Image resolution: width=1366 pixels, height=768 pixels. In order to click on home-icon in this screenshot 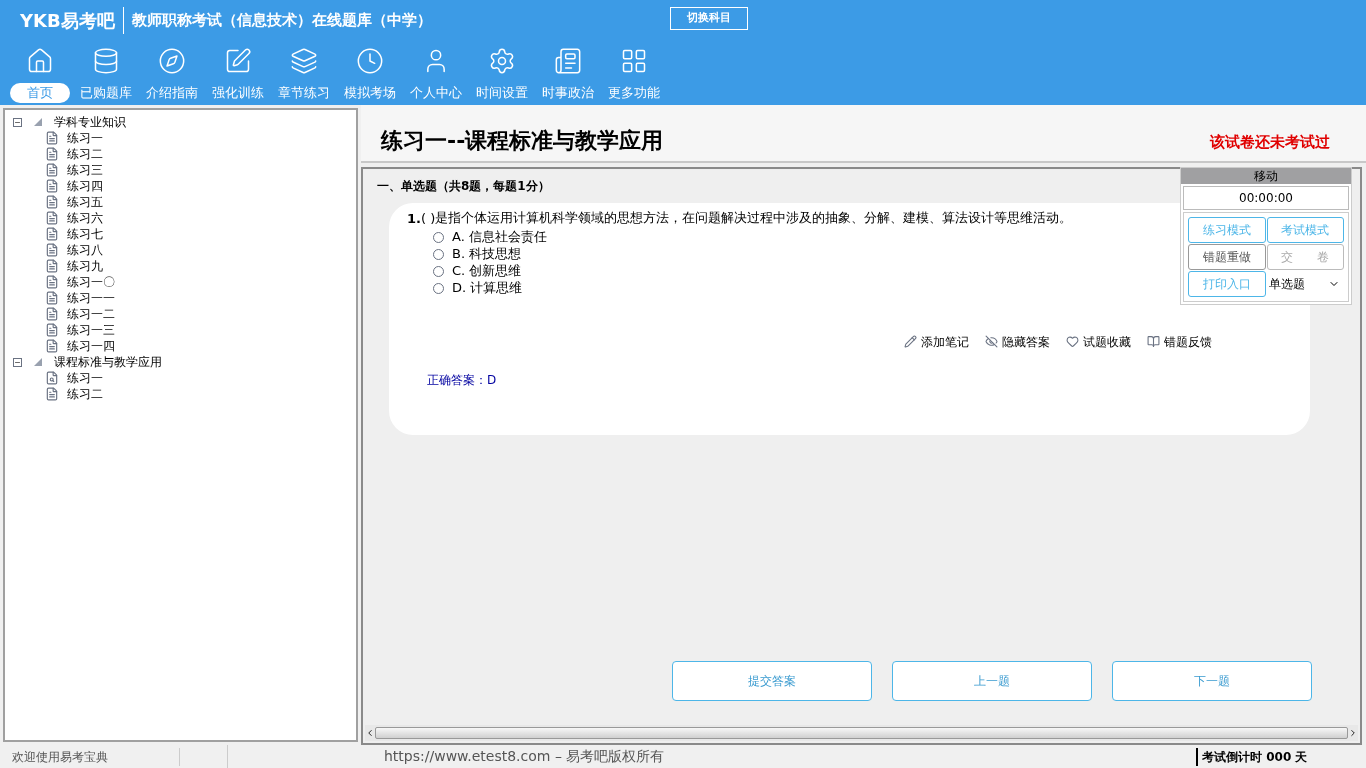, I will do `click(40, 61)`.